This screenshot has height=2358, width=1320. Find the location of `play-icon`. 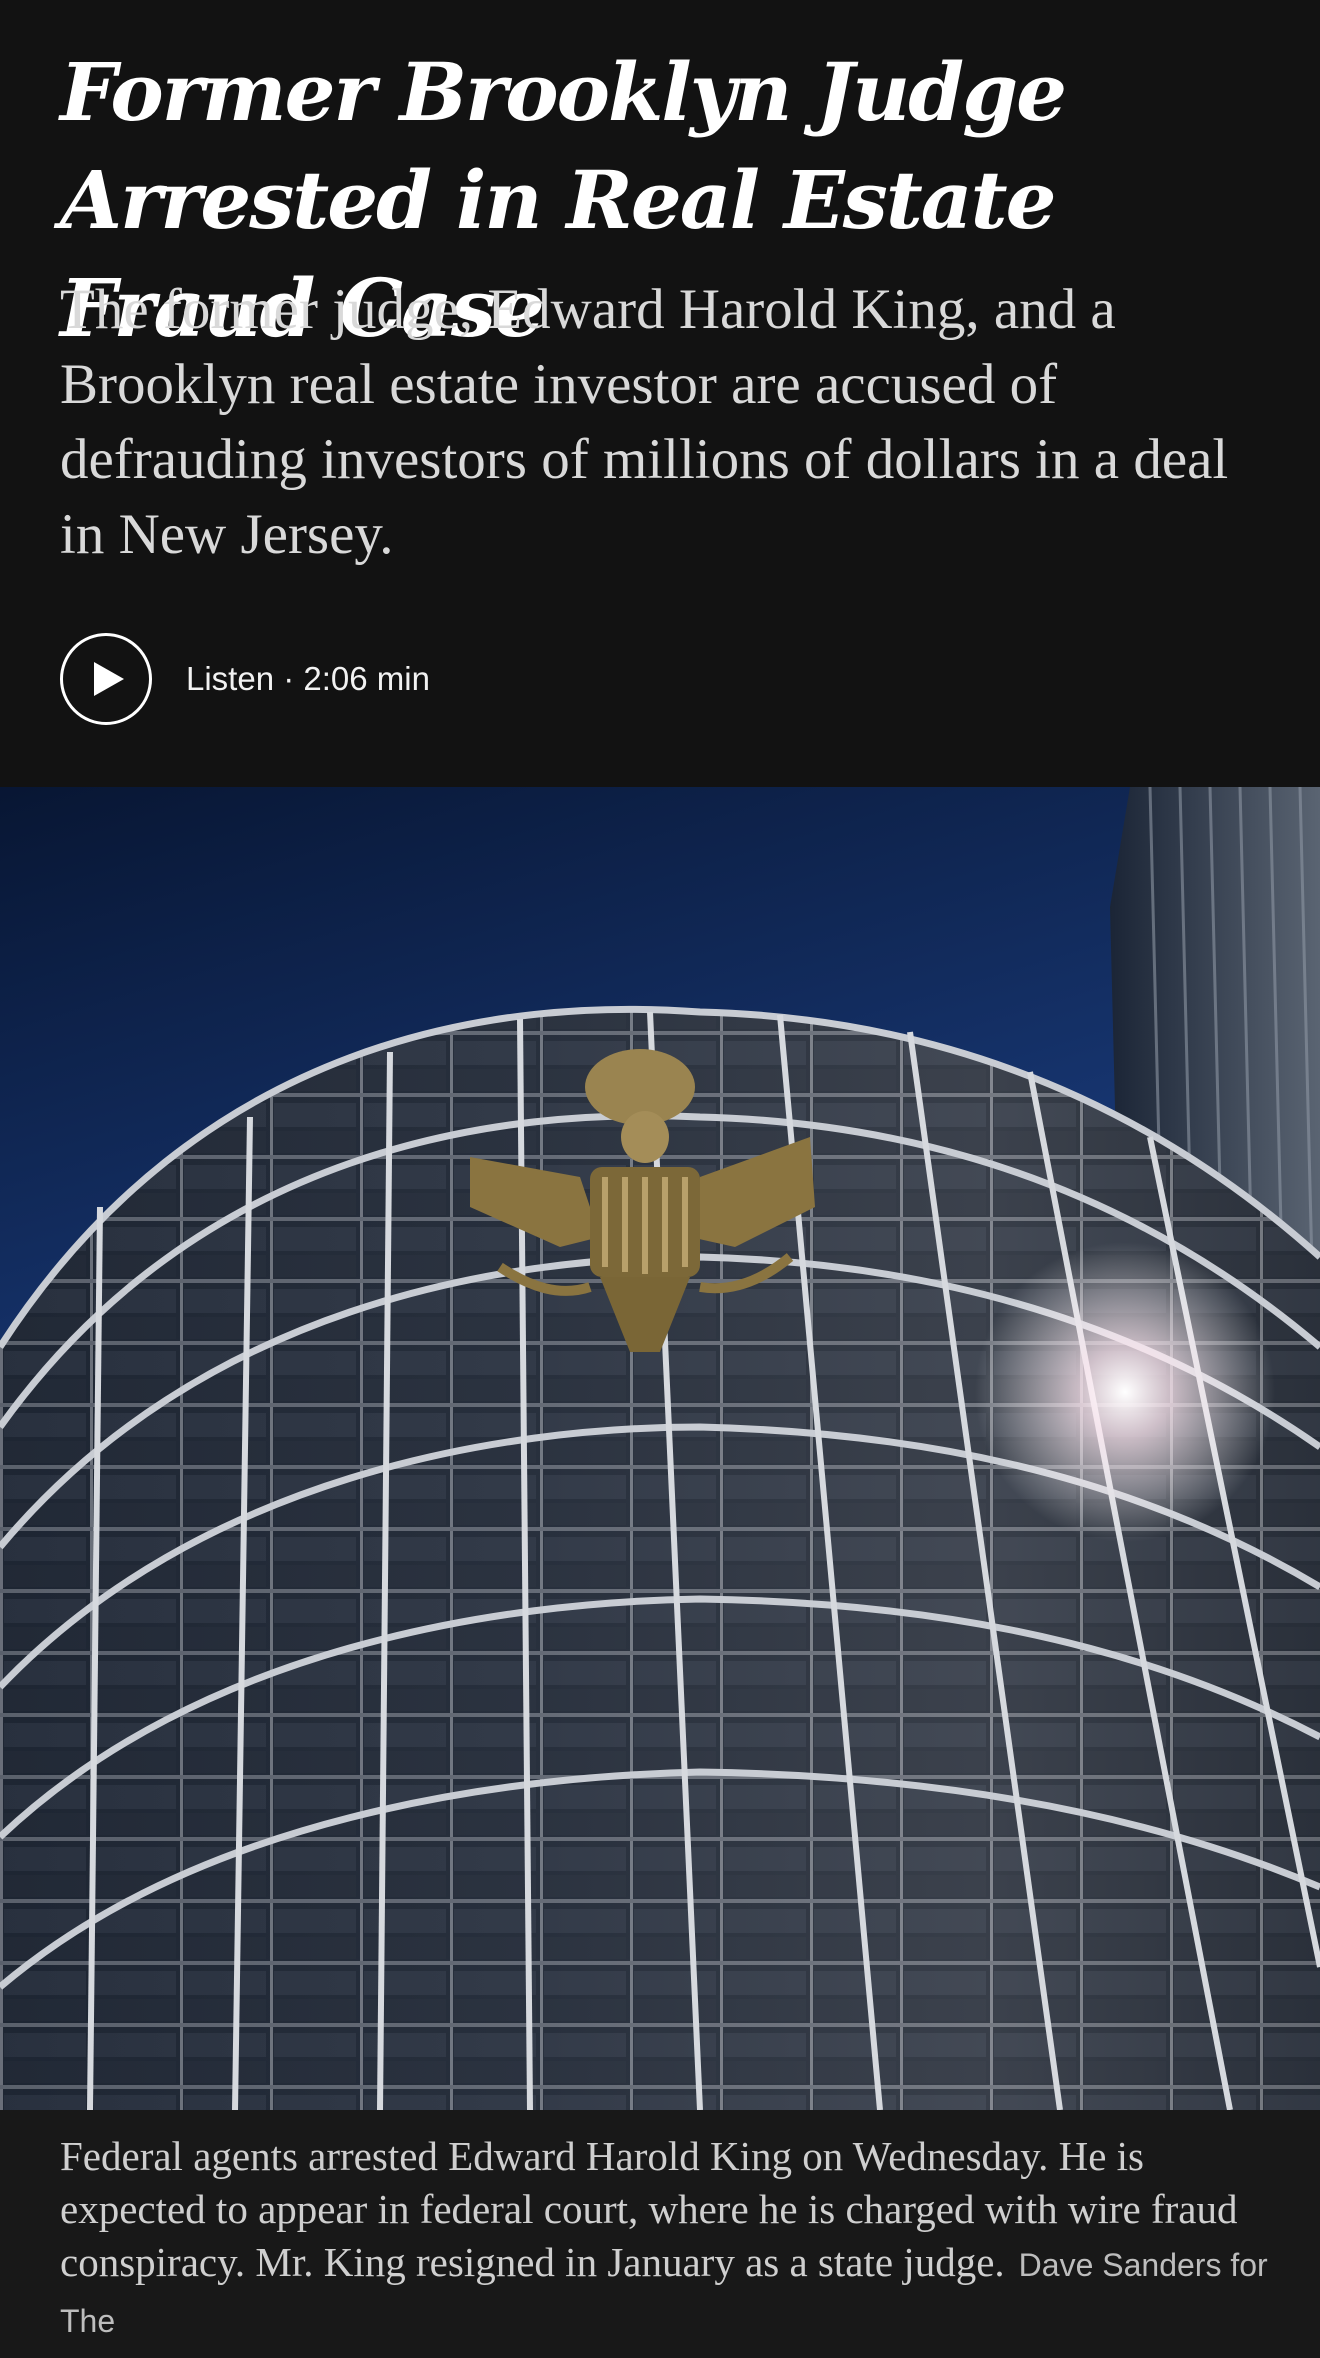

play-icon is located at coordinates (109, 679).